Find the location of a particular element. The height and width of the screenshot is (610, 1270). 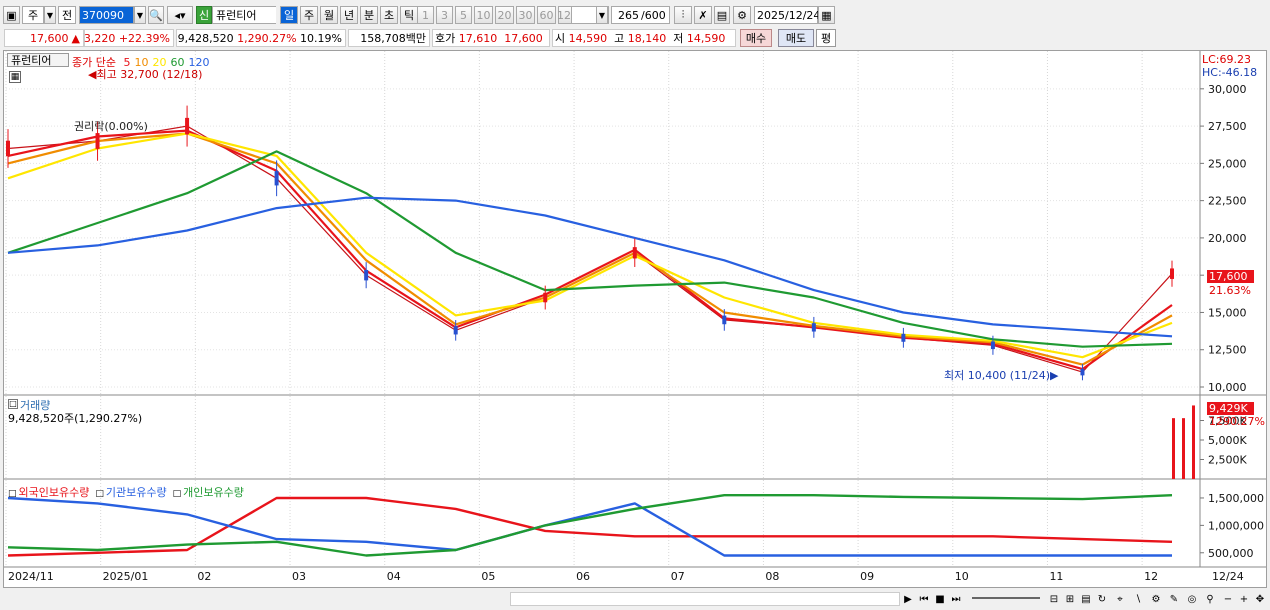

stop-icon: ■ is located at coordinates (940, 599).